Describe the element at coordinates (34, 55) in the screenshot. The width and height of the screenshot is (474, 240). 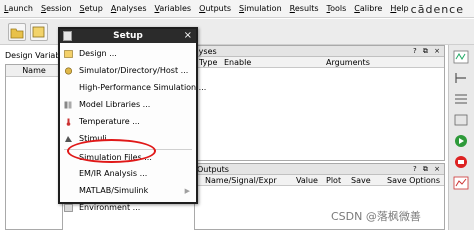
I see `design-variables-label: Design Variabl` at that location.